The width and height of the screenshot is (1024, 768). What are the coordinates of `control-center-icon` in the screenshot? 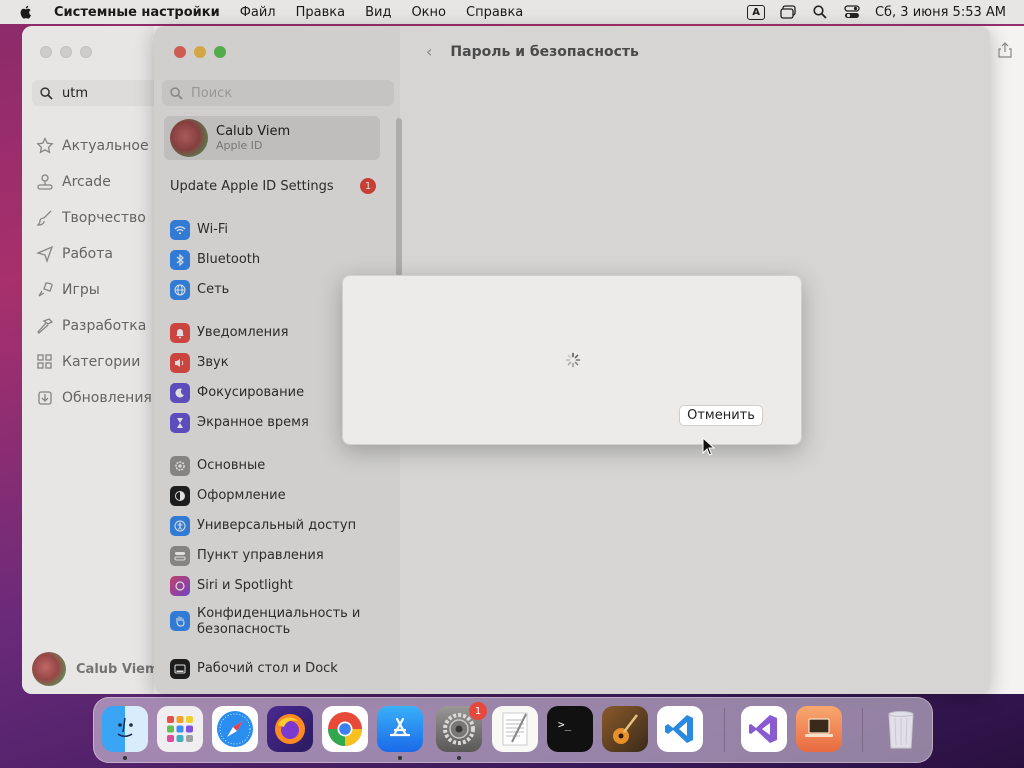 It's located at (852, 12).